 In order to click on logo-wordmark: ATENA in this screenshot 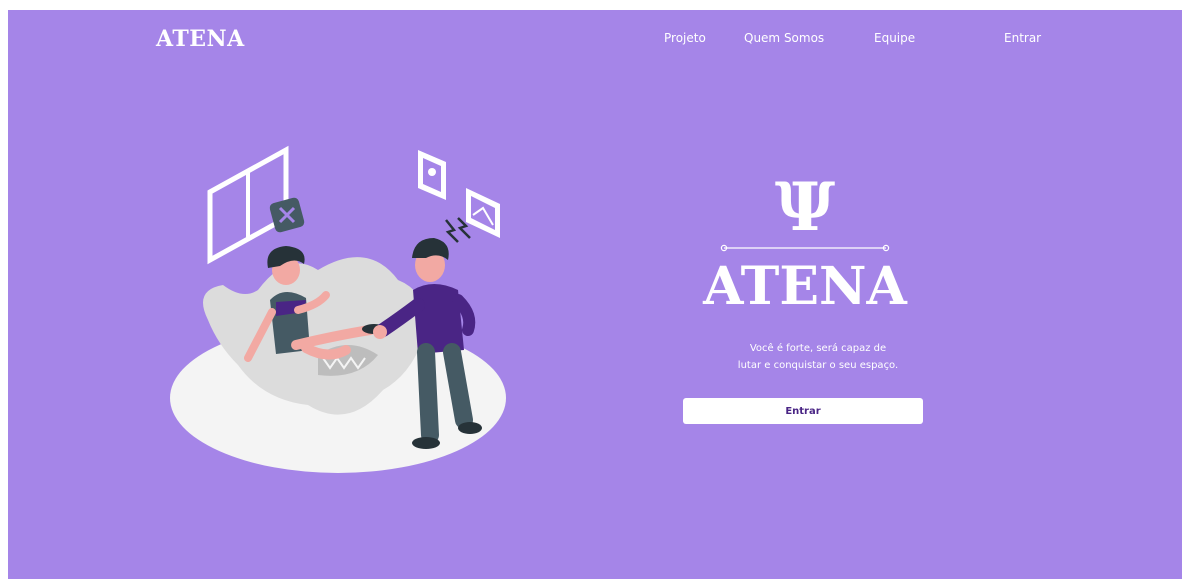, I will do `click(804, 286)`.